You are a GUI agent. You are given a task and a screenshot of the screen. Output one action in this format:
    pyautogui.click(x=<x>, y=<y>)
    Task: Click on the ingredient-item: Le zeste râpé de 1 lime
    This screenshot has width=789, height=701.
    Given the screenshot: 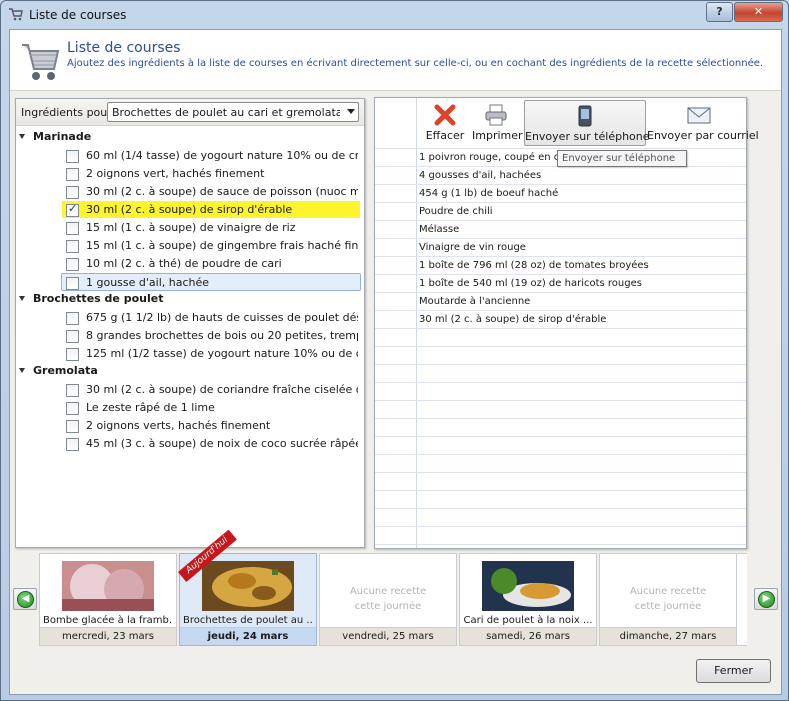 What is the action you would take?
    pyautogui.click(x=211, y=407)
    